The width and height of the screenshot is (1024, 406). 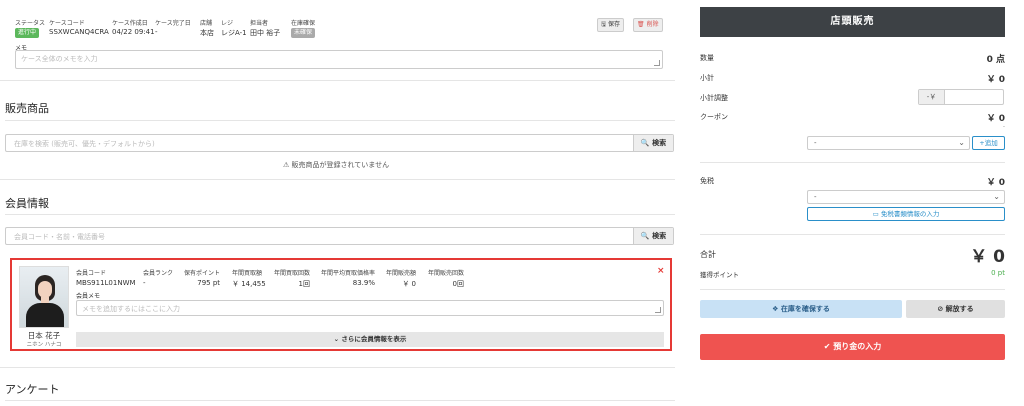 I want to click on trash-icon: 🗑, so click(x=641, y=24).